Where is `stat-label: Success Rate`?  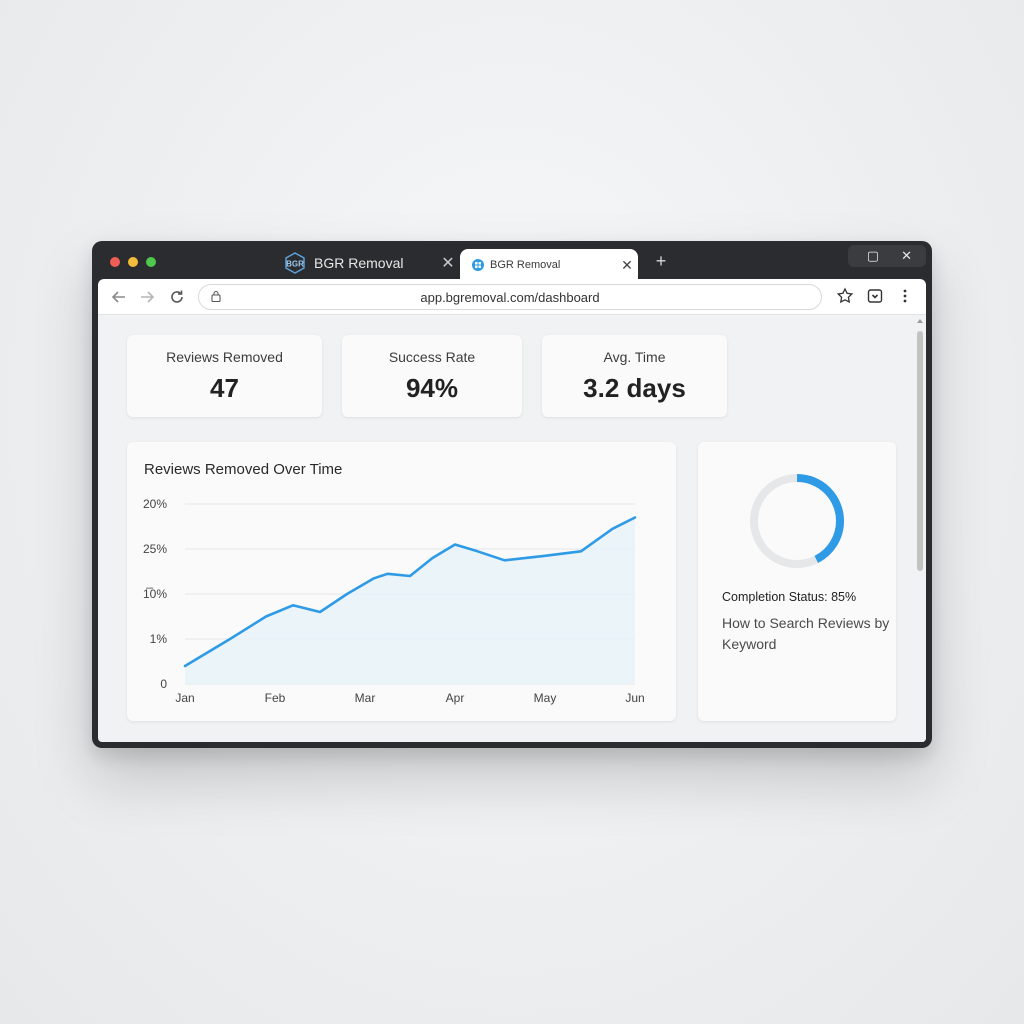 stat-label: Success Rate is located at coordinates (432, 357).